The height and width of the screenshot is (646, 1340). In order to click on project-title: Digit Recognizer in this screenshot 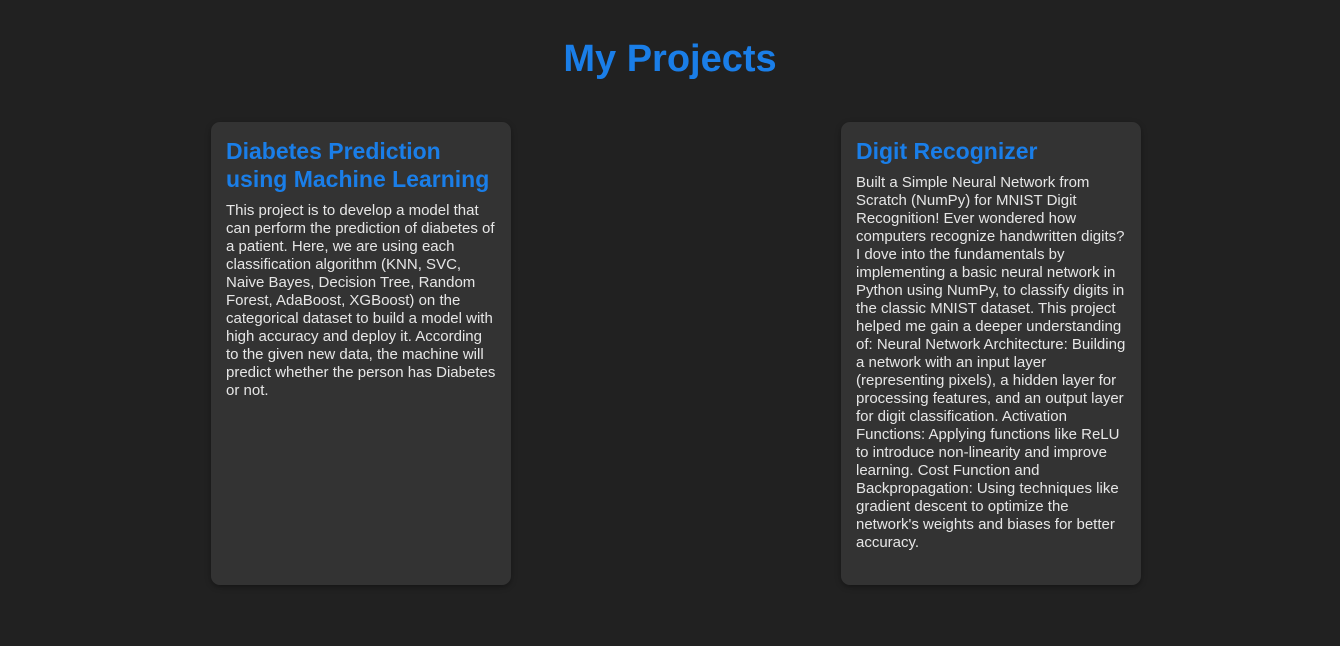, I will do `click(947, 151)`.